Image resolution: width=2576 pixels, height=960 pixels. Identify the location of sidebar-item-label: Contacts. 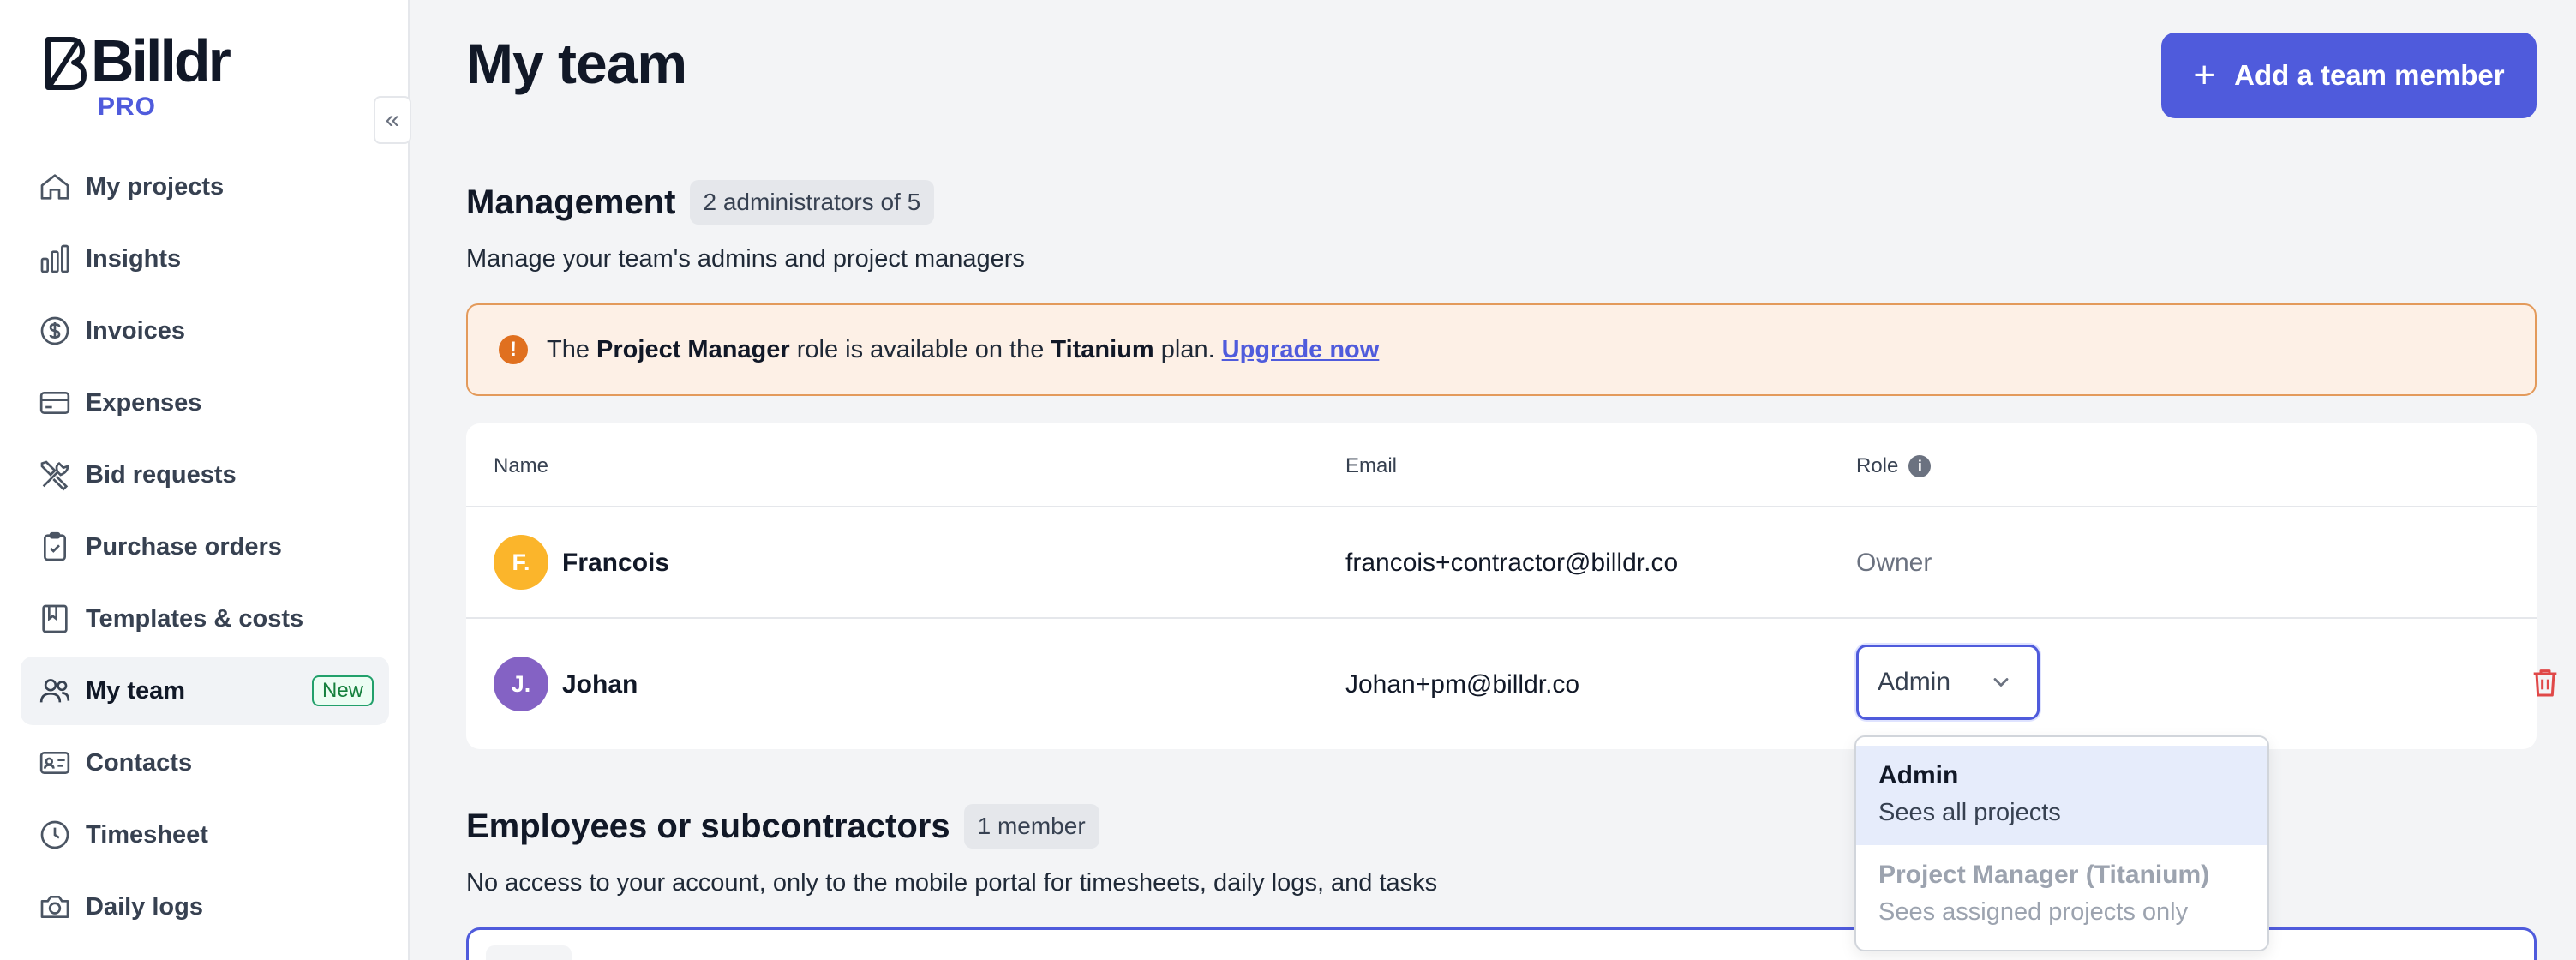
(139, 762).